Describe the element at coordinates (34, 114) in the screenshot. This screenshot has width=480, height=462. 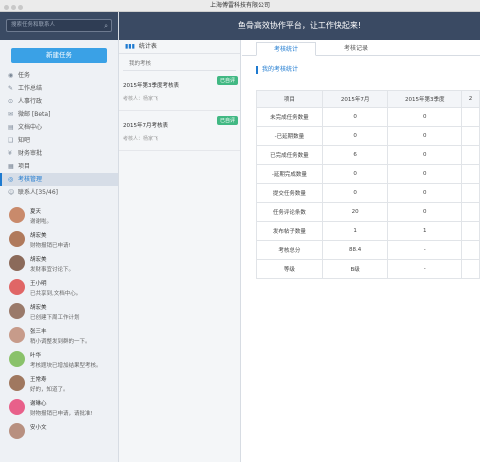
I see `sidebar-item-label: 微邮 [Beta]` at that location.